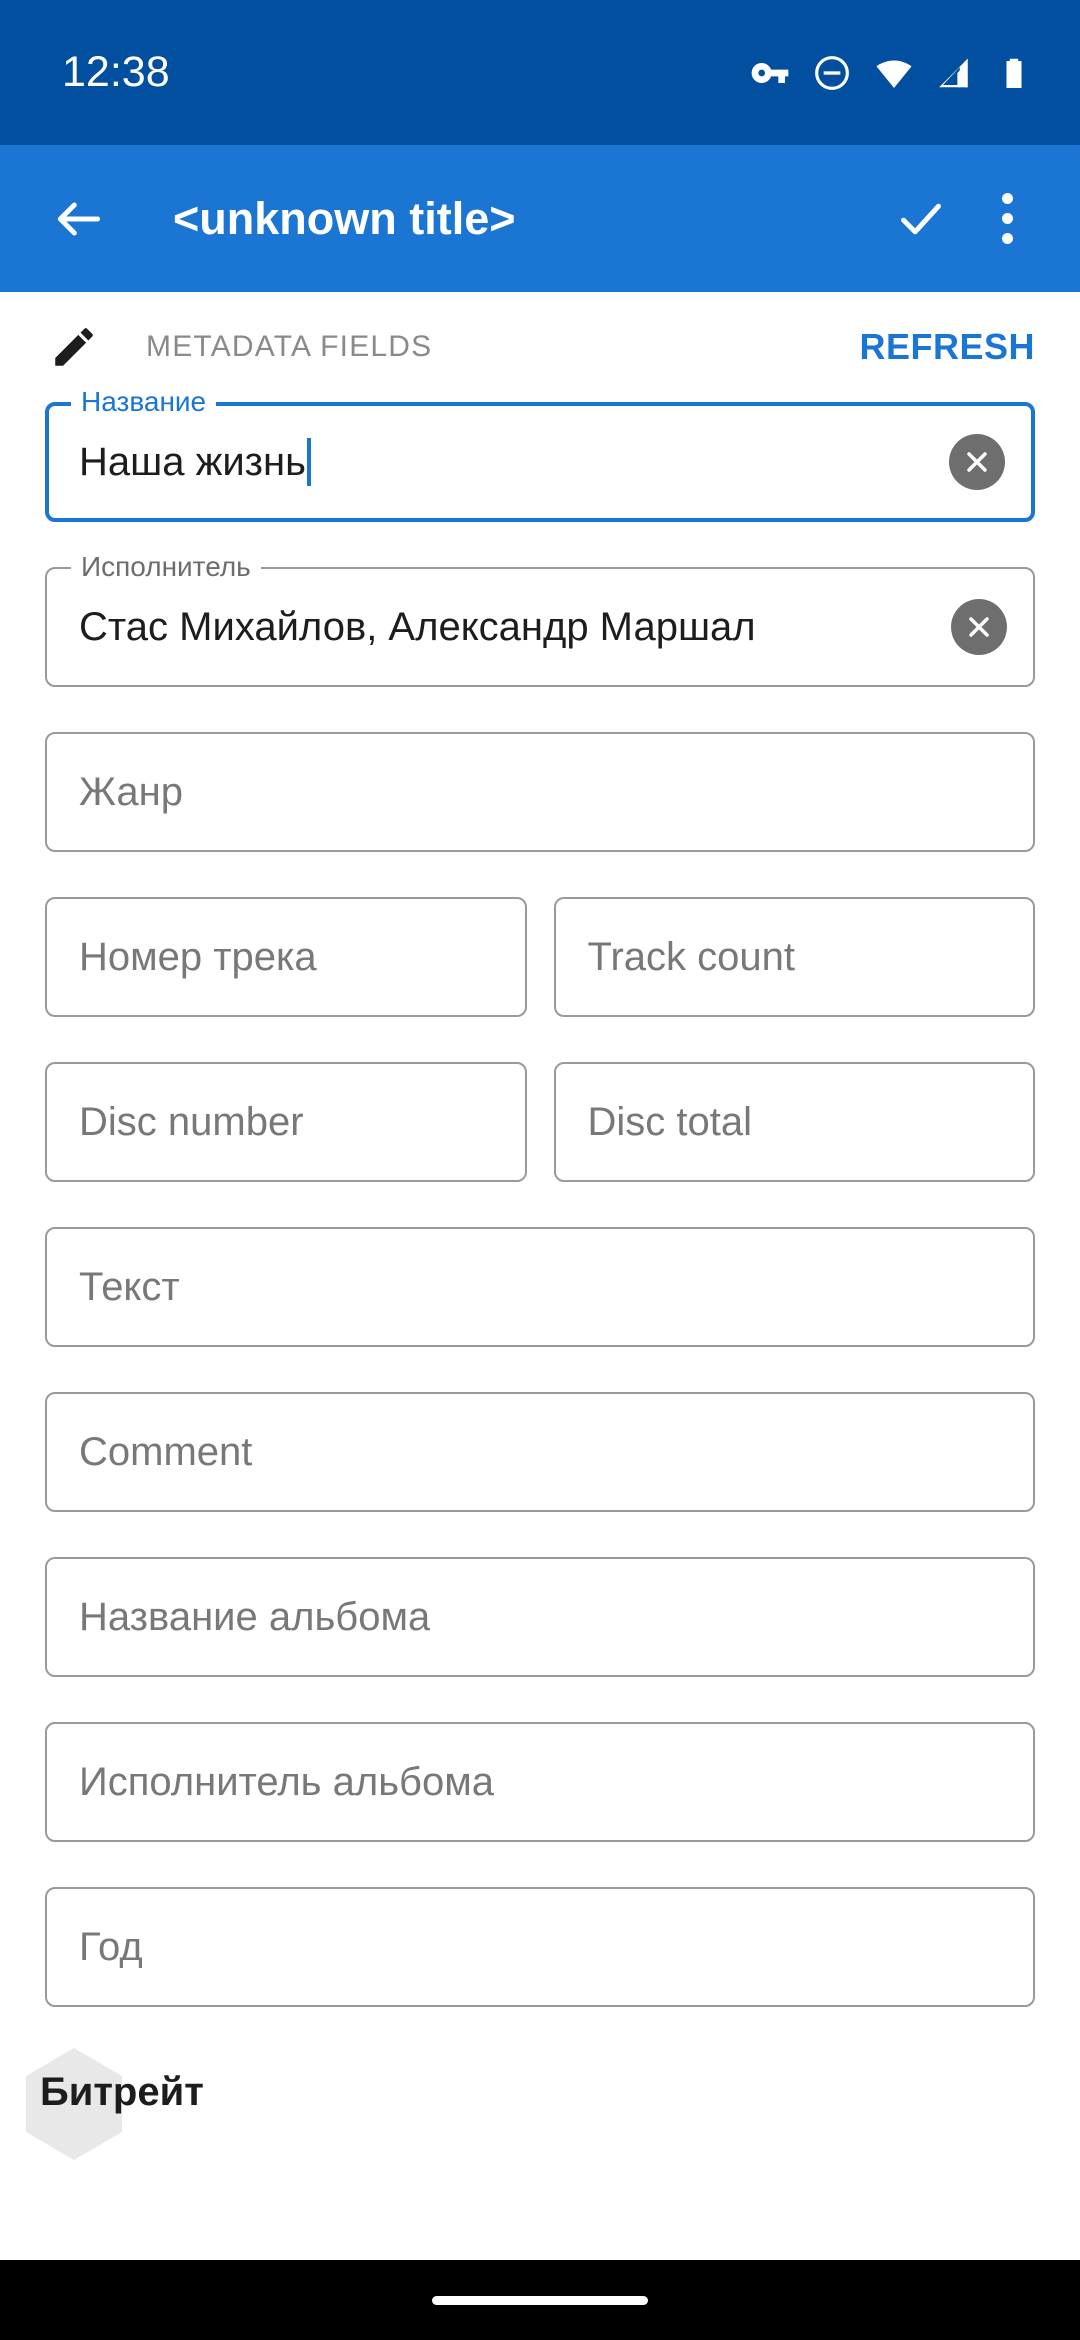 The height and width of the screenshot is (2340, 1080). I want to click on overflow-menu-button, so click(1007, 219).